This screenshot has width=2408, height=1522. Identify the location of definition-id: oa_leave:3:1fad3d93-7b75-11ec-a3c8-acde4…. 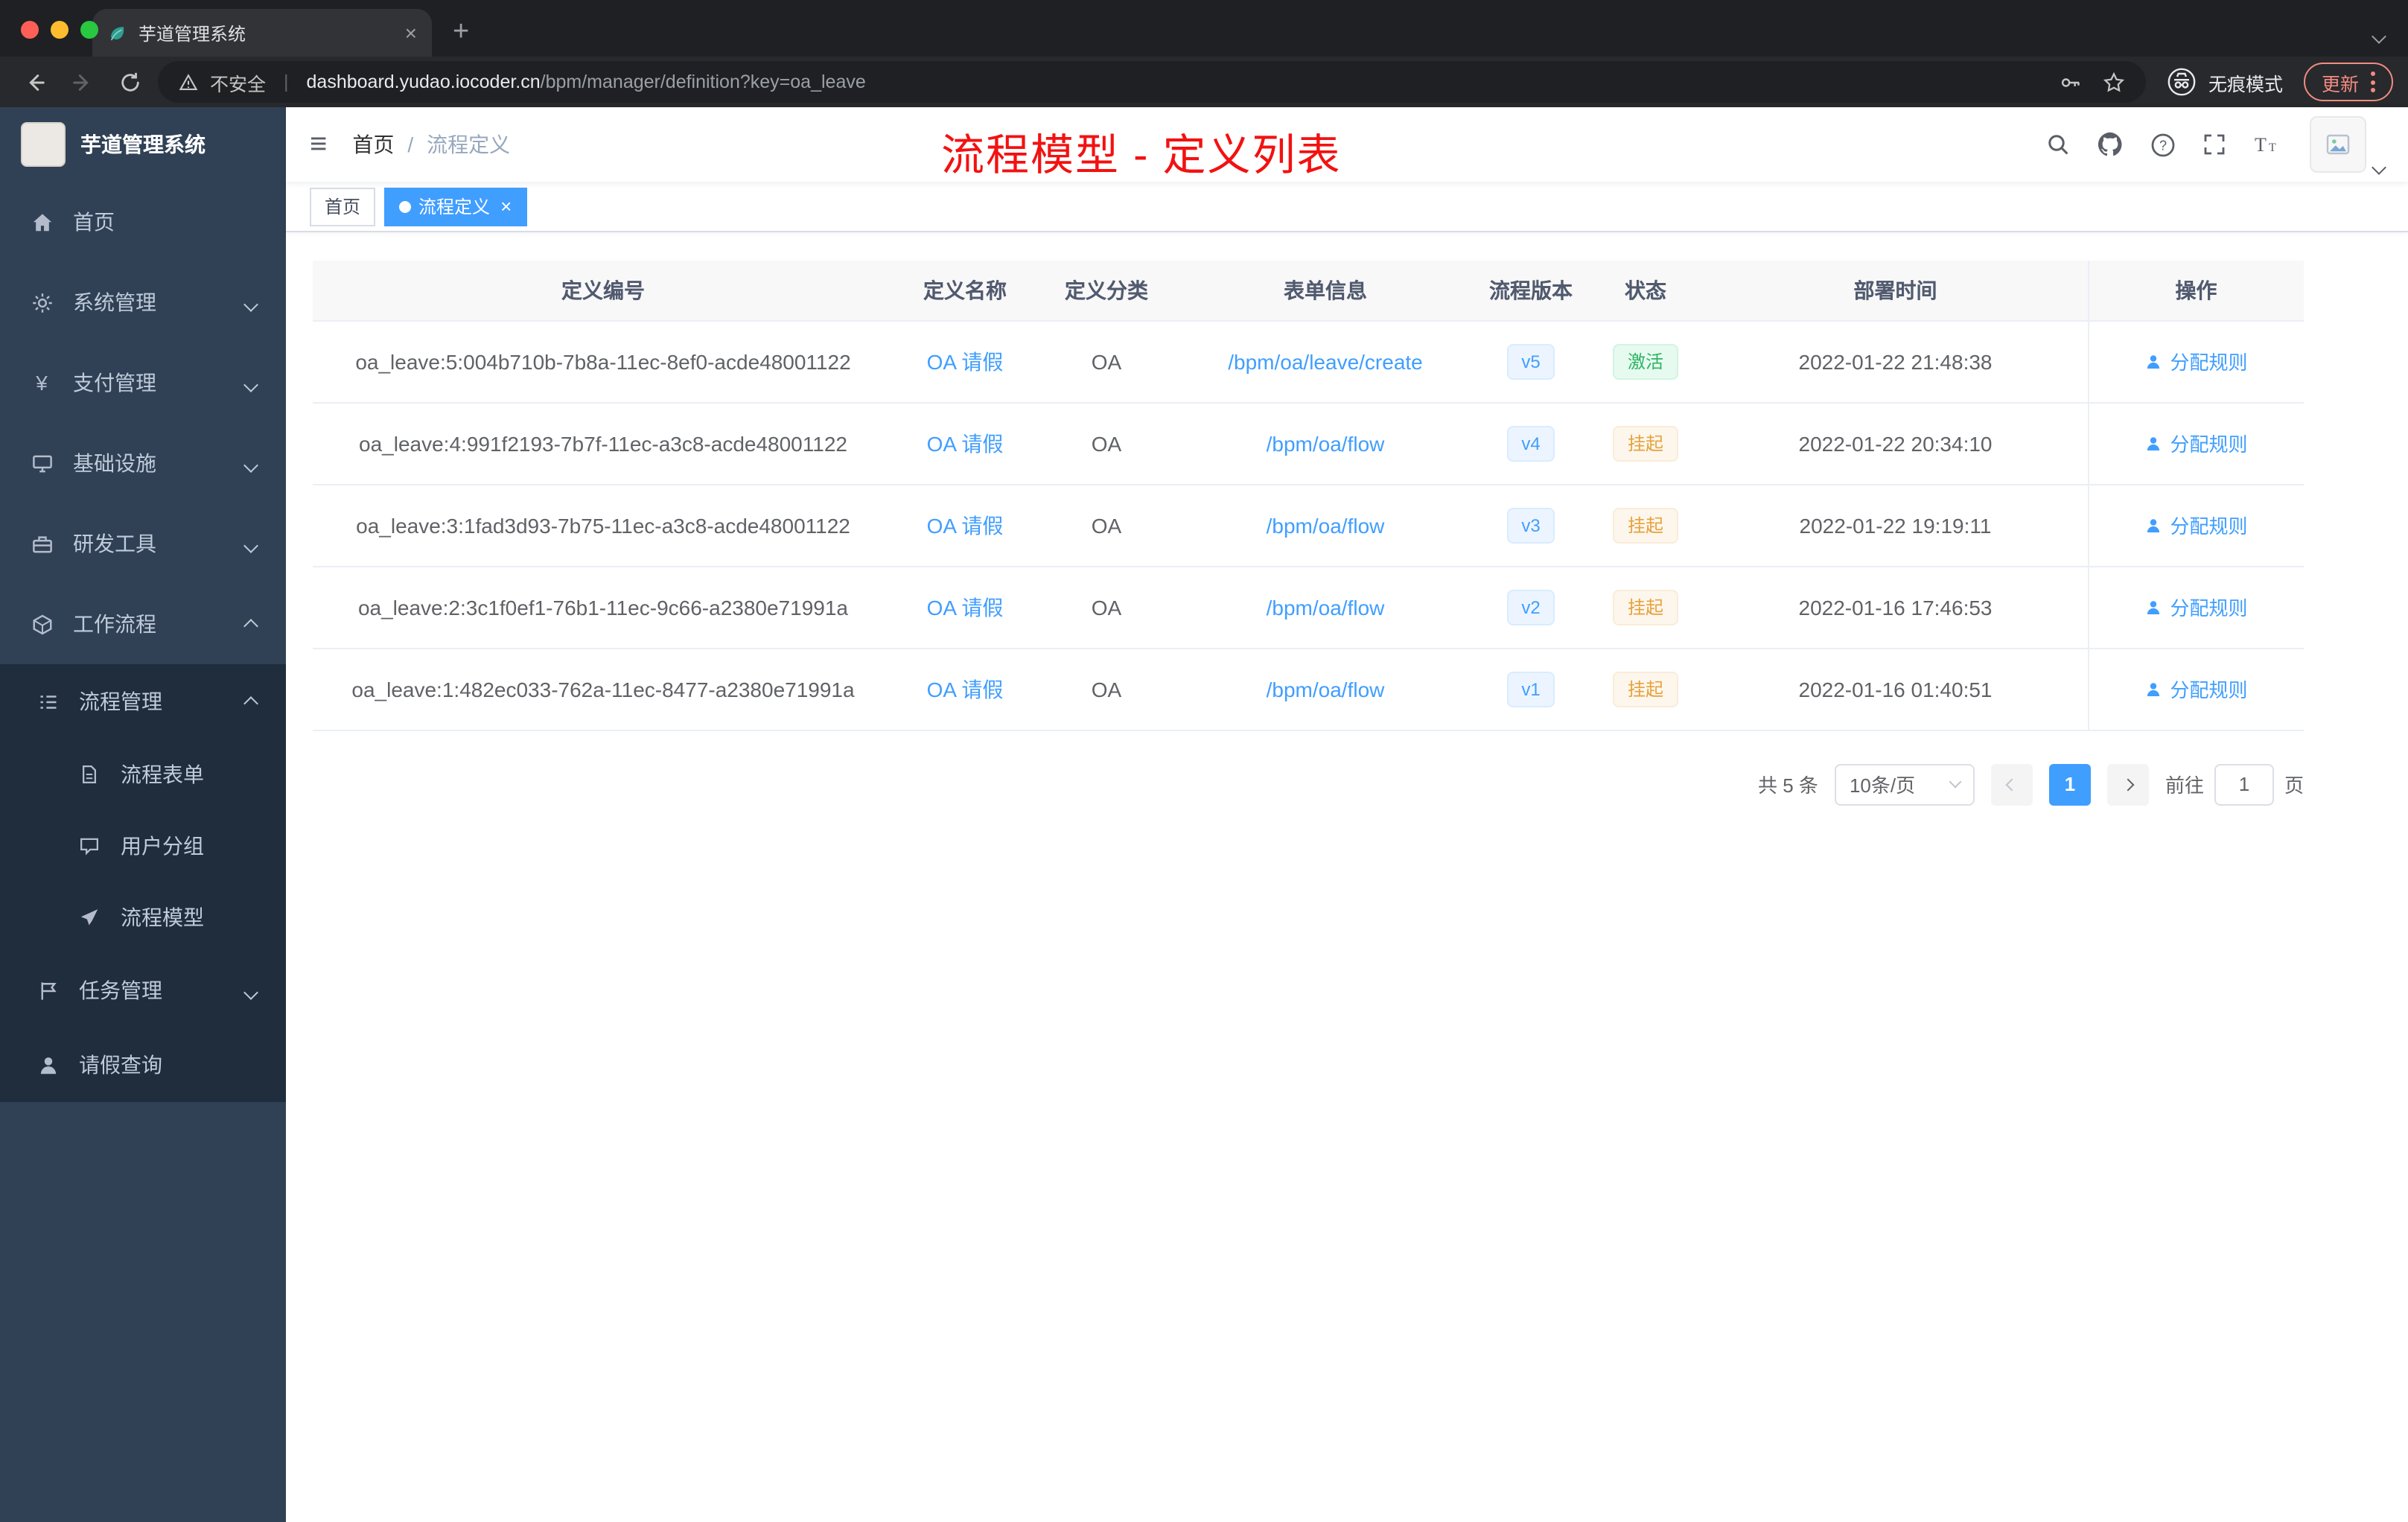
(603, 525).